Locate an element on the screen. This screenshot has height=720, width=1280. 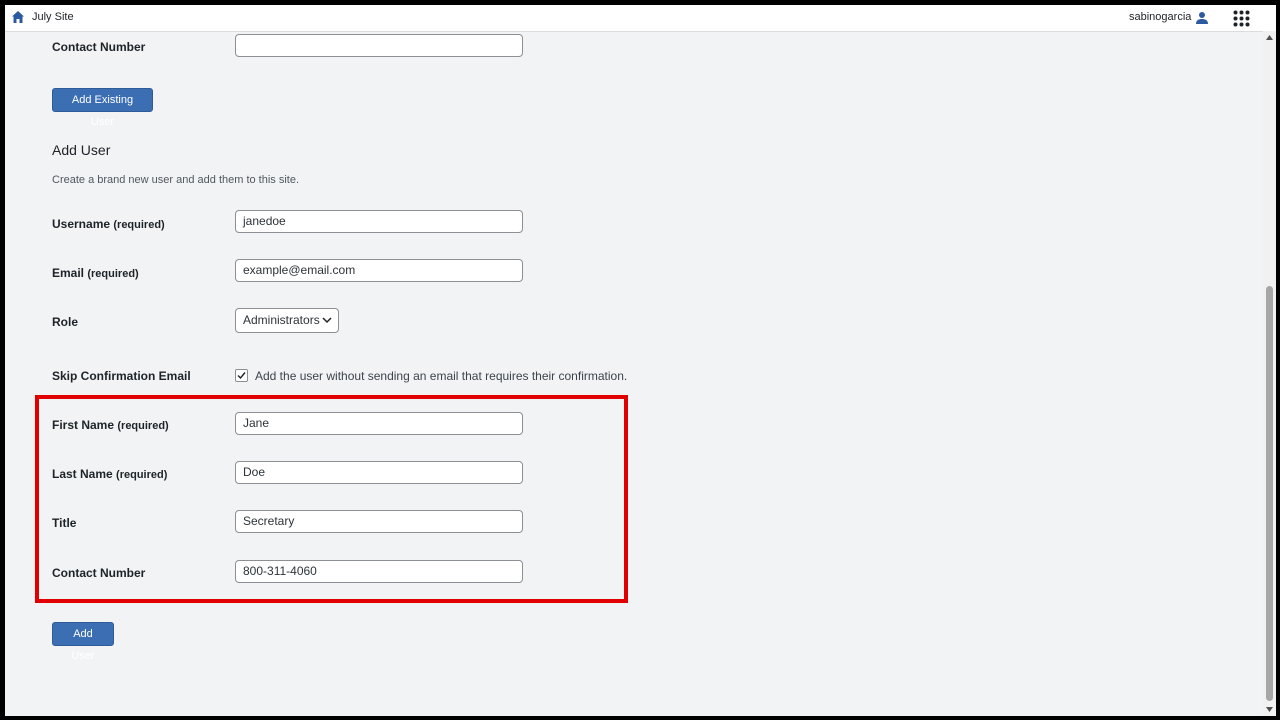
username-label: Username (required) is located at coordinates (108, 224).